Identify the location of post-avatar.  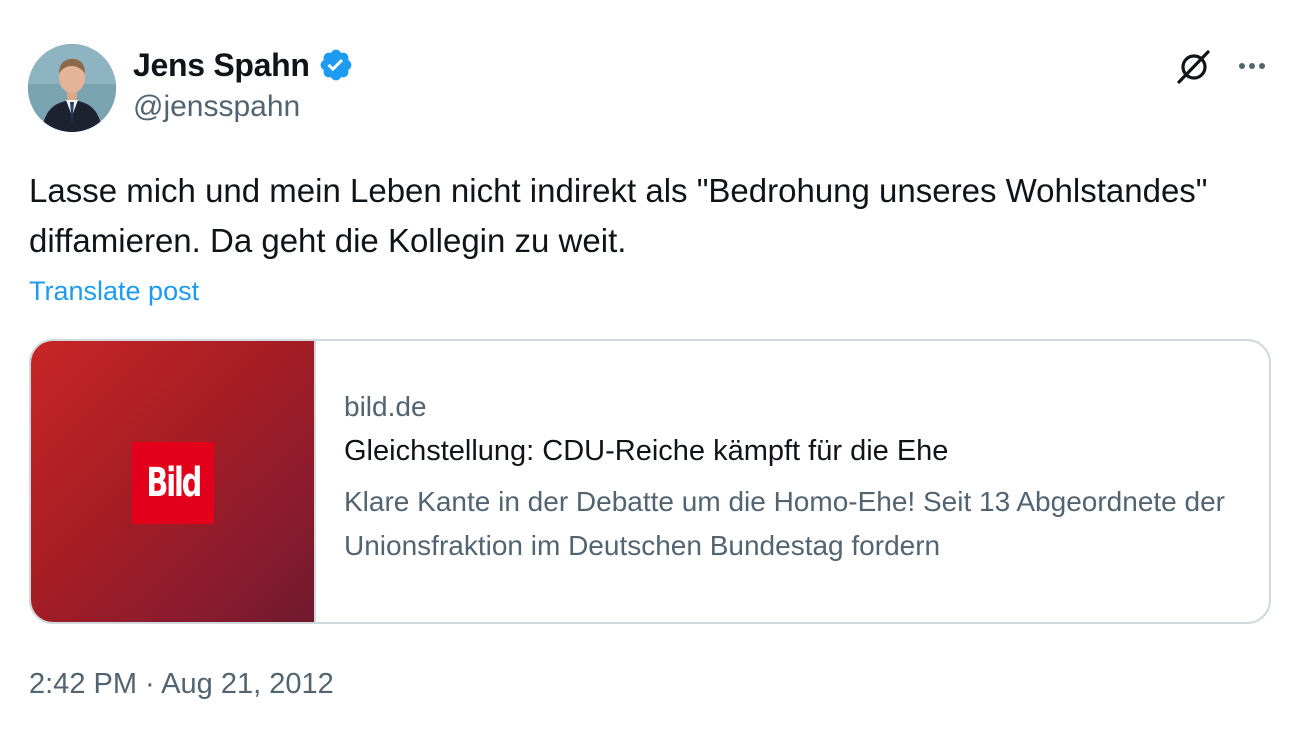
(72, 88).